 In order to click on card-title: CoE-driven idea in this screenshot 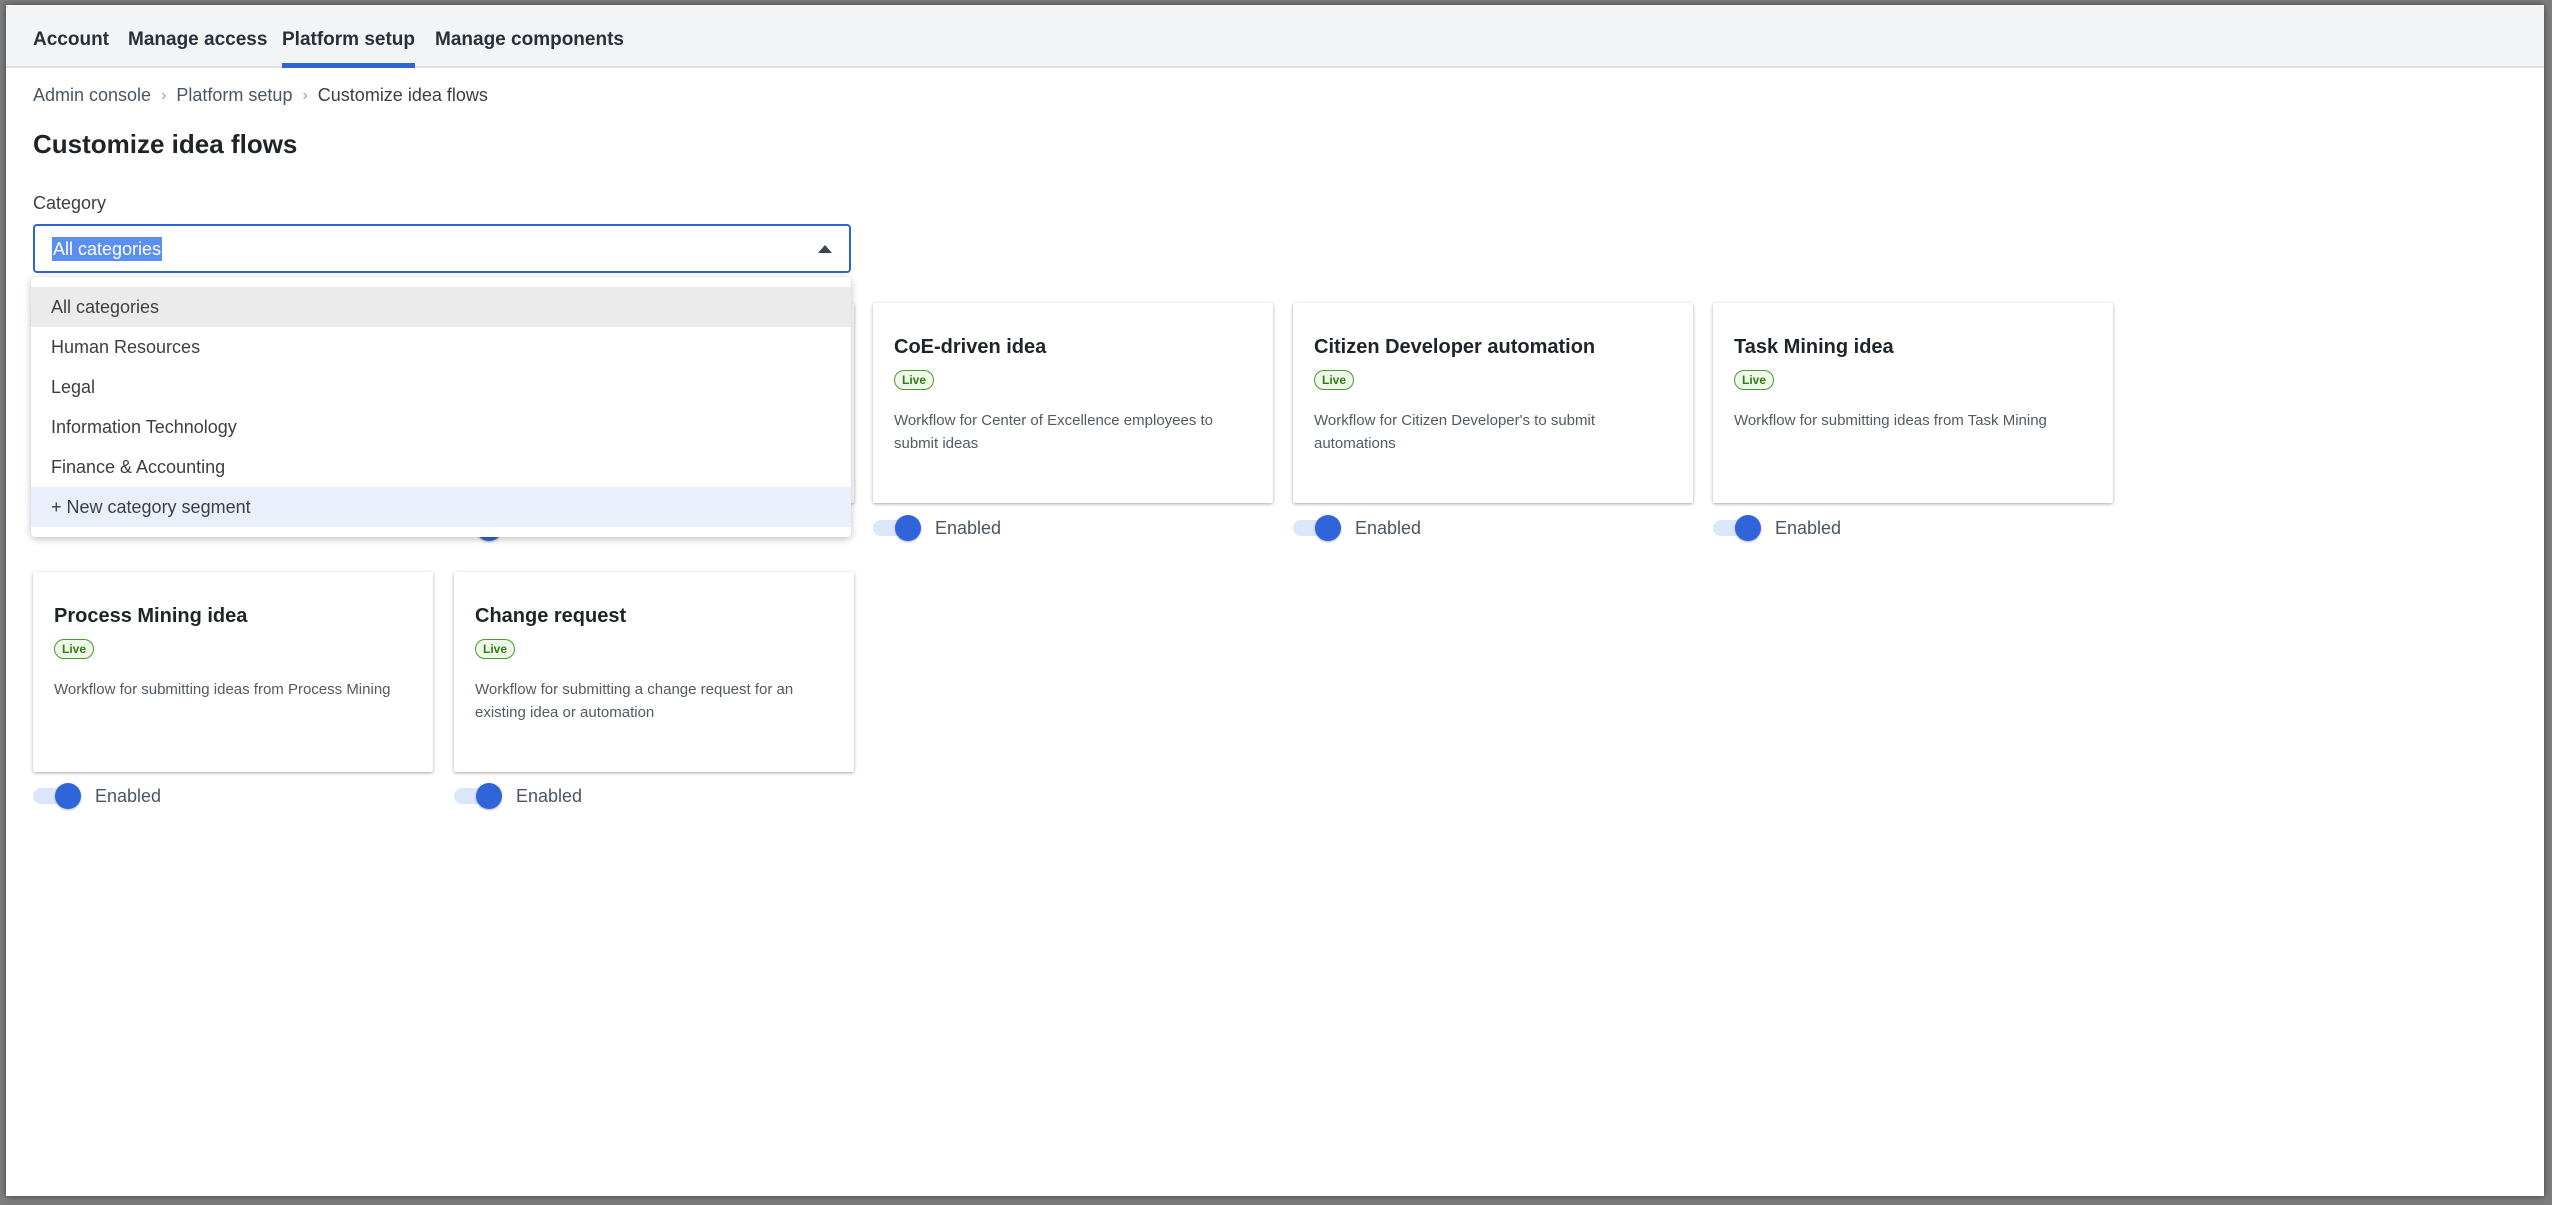, I will do `click(970, 347)`.